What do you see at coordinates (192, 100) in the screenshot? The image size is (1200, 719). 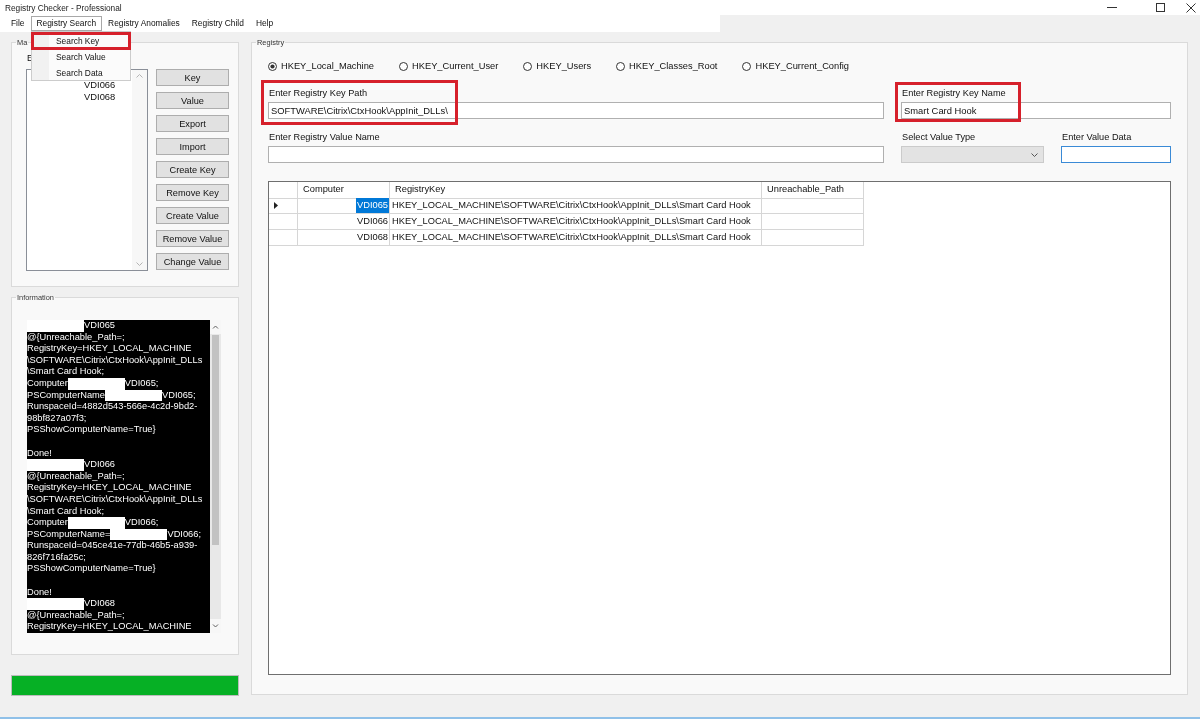 I see `action-button: Value` at bounding box center [192, 100].